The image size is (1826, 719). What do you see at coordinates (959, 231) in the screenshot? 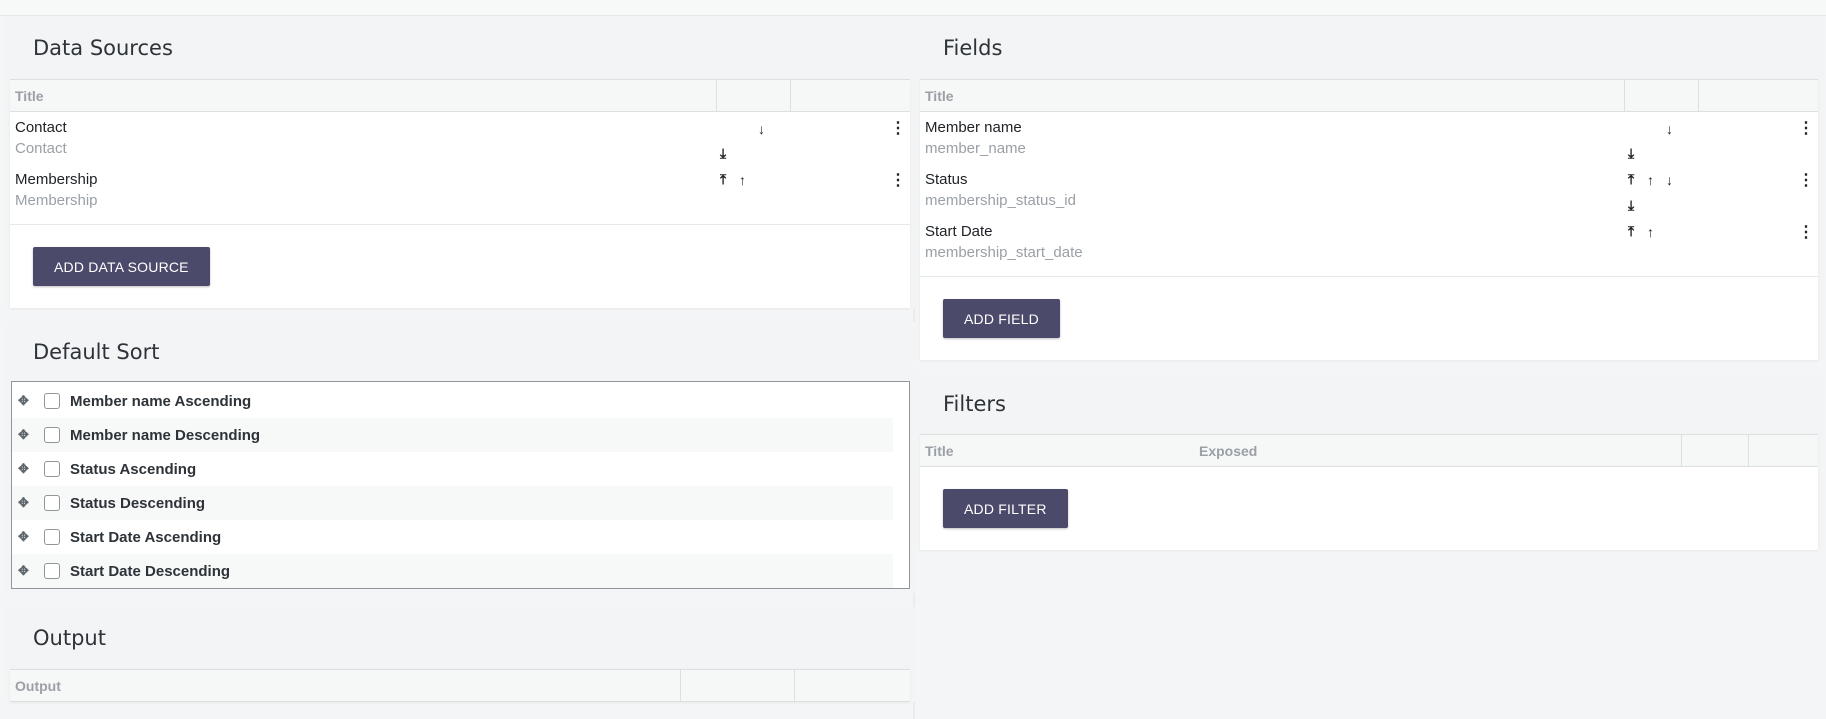
I see `row-title: Start Date` at bounding box center [959, 231].